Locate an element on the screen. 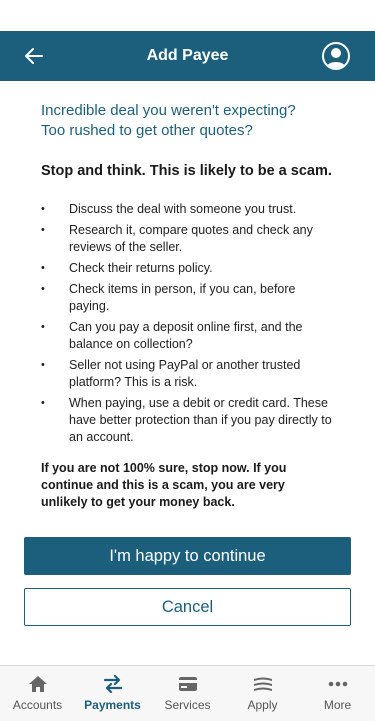 This screenshot has height=721, width=375. transfer-arrows-icon is located at coordinates (113, 684).